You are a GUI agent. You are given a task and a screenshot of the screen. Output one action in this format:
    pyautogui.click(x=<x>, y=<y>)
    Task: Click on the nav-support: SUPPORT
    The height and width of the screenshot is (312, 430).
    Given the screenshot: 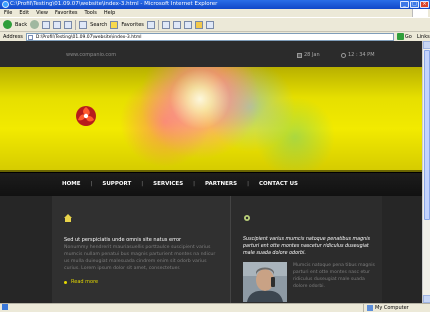 What is the action you would take?
    pyautogui.click(x=116, y=184)
    